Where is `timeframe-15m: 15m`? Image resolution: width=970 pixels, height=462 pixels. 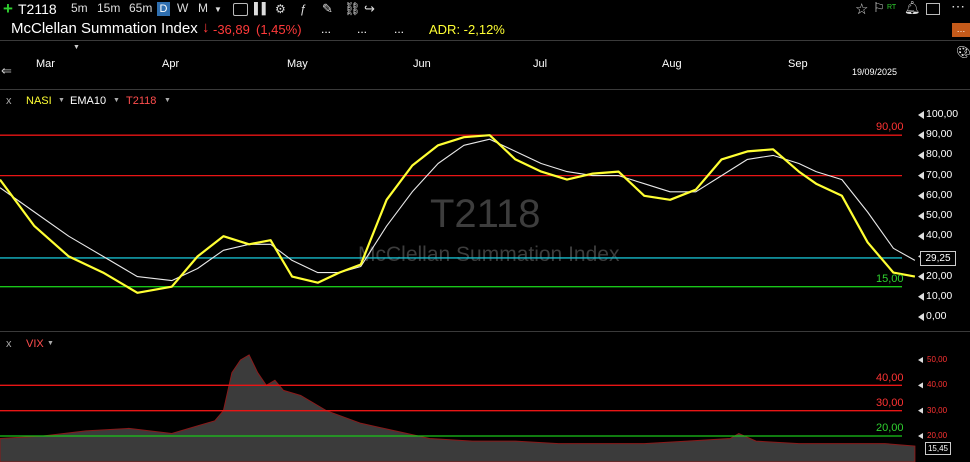
timeframe-15m: 15m is located at coordinates (108, 8).